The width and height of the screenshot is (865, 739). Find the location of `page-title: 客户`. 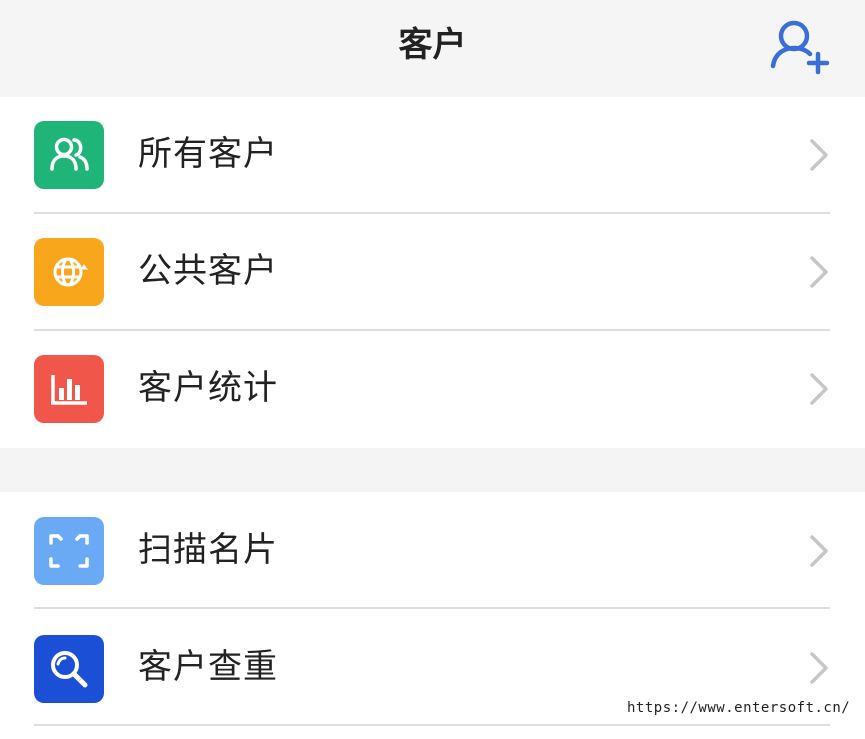

page-title: 客户 is located at coordinates (432, 45).